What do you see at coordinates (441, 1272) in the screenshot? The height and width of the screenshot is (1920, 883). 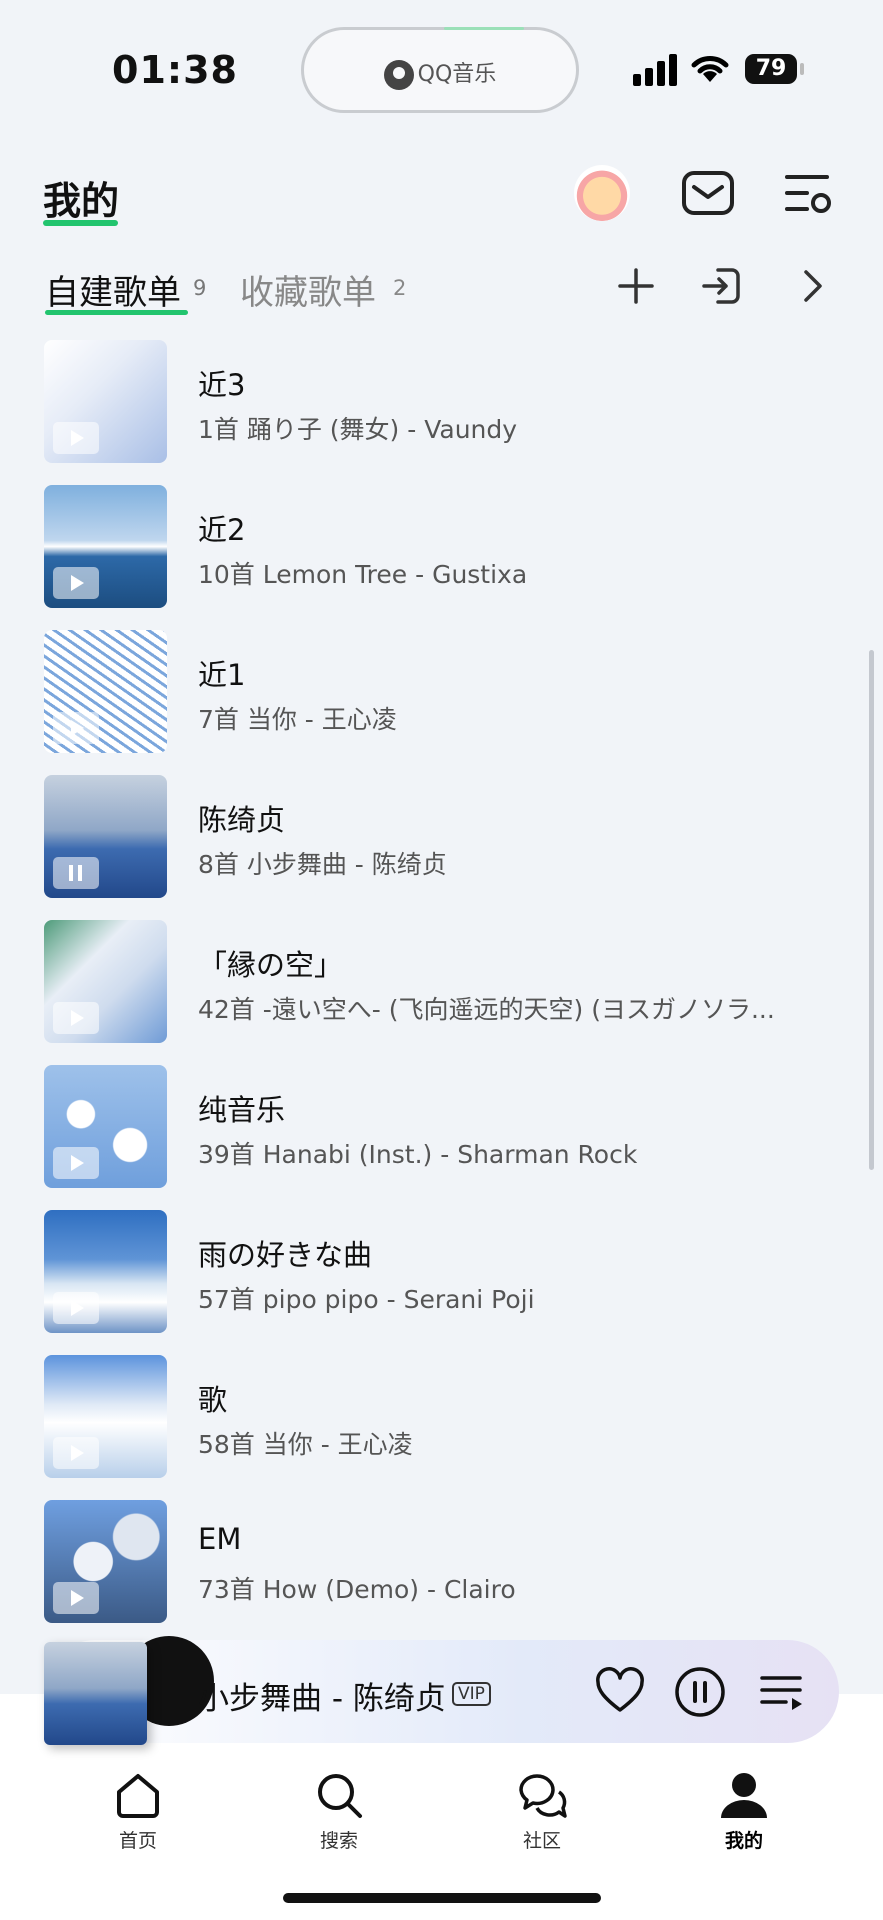 I see `playlist-row: 雨の好きな曲 57首 pipo pipo - Serani Poji` at bounding box center [441, 1272].